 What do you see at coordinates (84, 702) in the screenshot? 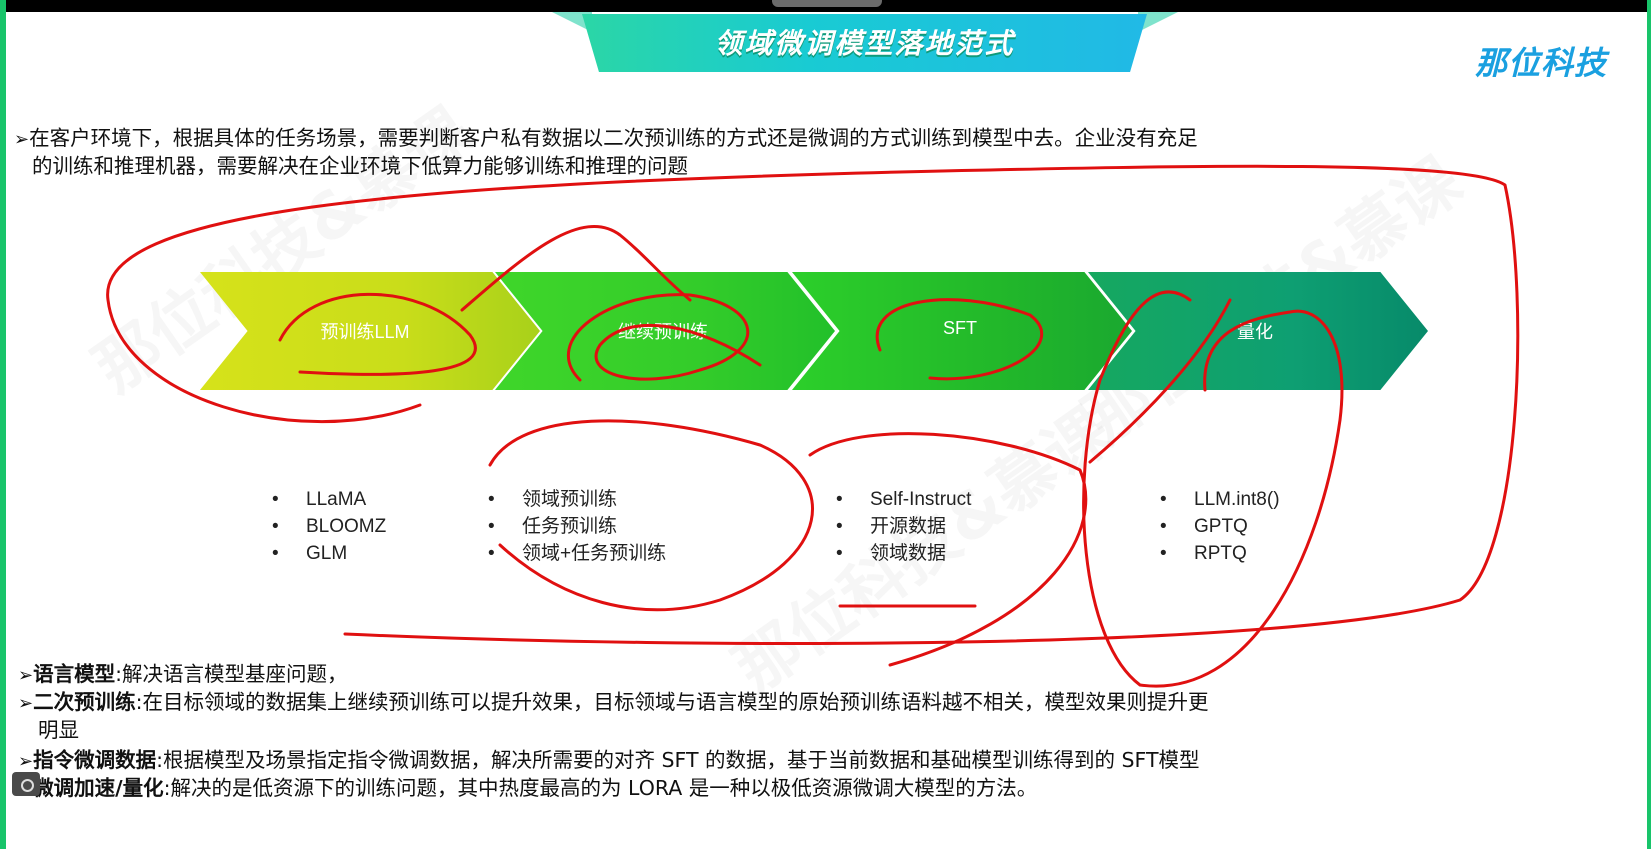
I see `note-term: 二次预训练` at bounding box center [84, 702].